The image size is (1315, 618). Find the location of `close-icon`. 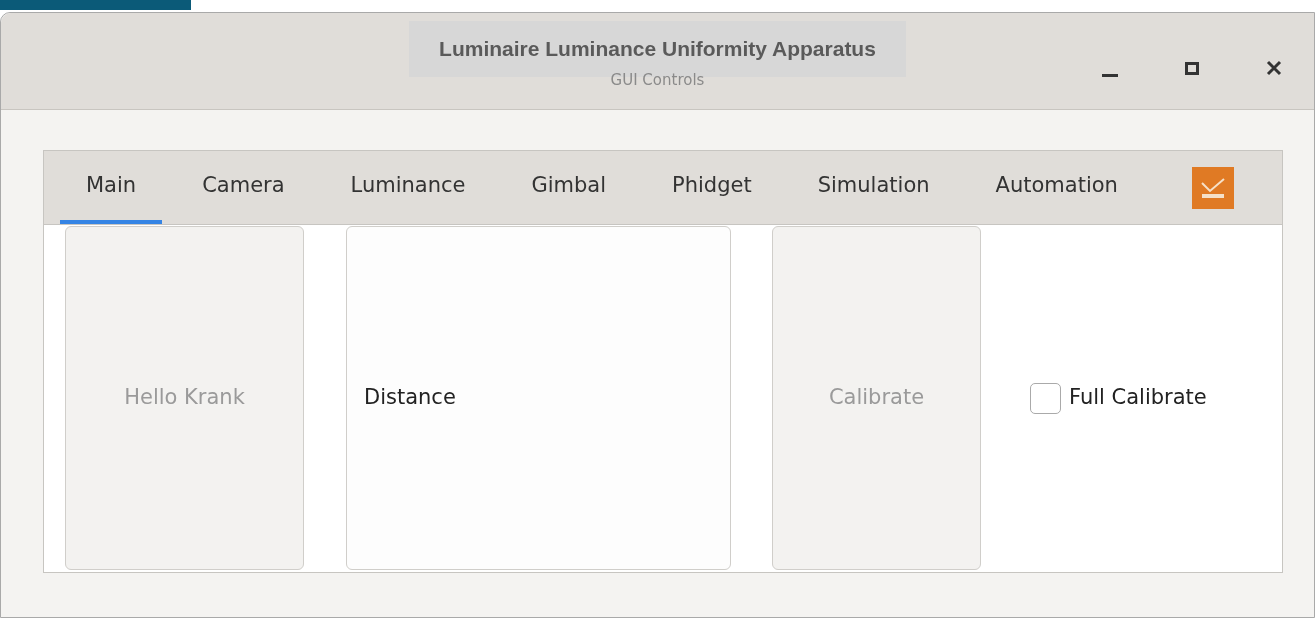

close-icon is located at coordinates (1274, 68).